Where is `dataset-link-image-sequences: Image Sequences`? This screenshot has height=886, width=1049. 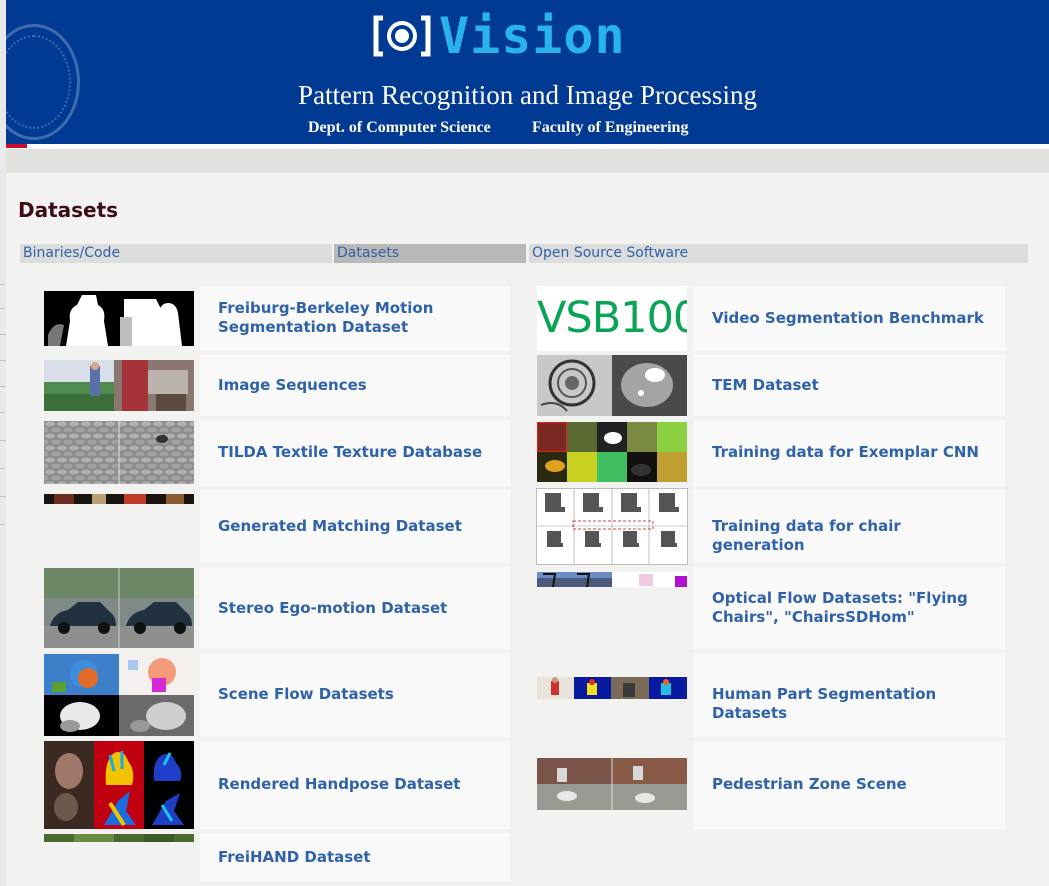
dataset-link-image-sequences: Image Sequences is located at coordinates (360, 385).